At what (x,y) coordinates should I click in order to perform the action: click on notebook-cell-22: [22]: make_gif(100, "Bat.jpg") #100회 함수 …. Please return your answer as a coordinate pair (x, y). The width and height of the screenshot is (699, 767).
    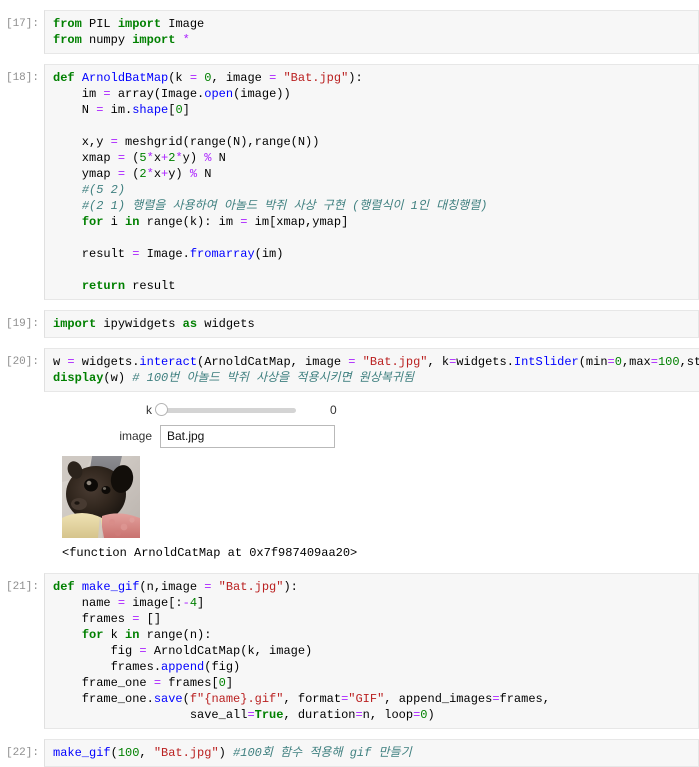
    Looking at the image, I should click on (349, 753).